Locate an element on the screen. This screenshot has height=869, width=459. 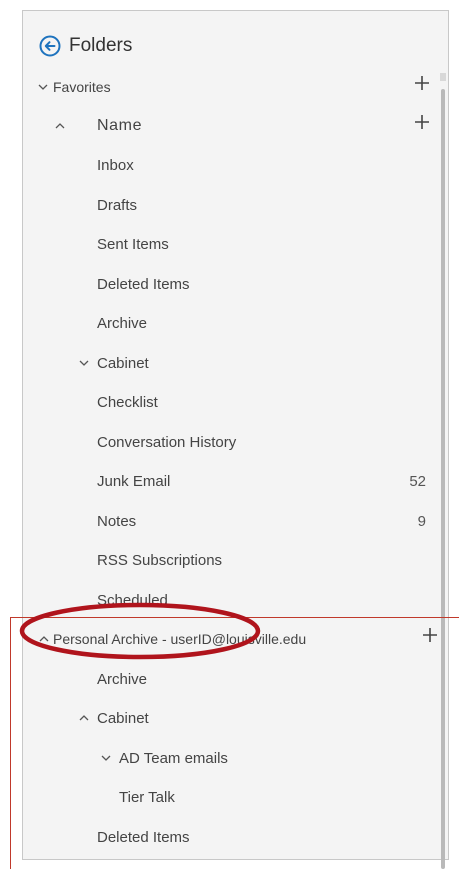
folder-label: Conversation History is located at coordinates (167, 442).